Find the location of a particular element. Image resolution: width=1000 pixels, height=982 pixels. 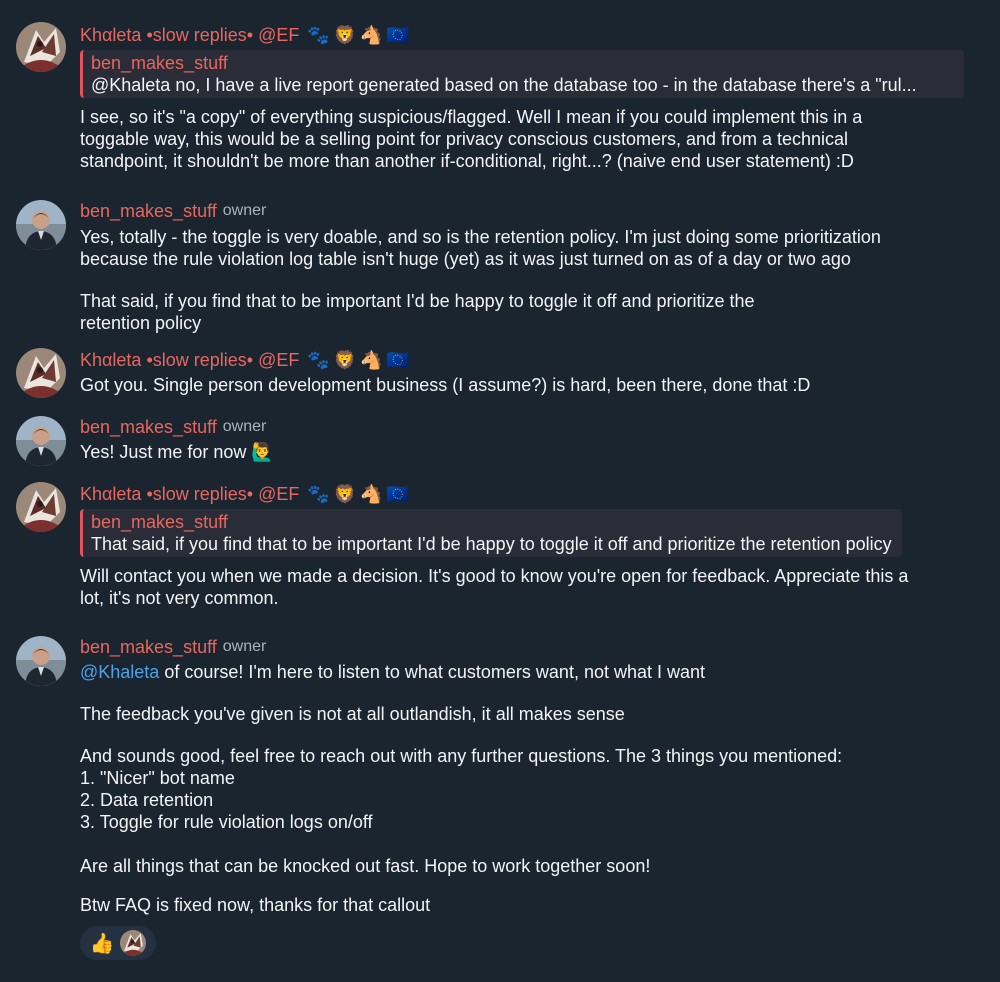

list-item: 1. "Nicer" bot name is located at coordinates (157, 778).